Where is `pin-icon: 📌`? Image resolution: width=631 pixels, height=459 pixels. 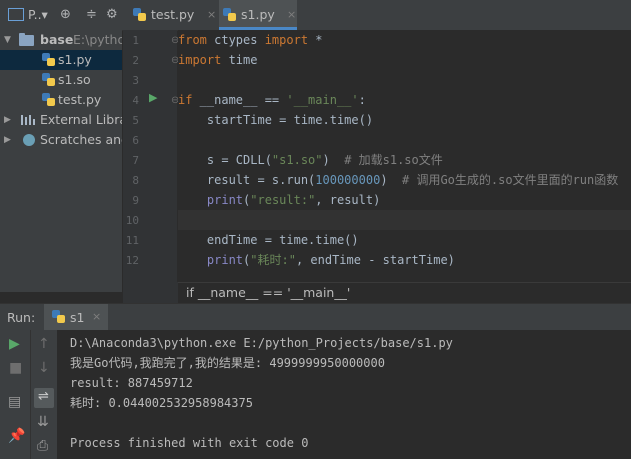 pin-icon: 📌 is located at coordinates (16, 436).